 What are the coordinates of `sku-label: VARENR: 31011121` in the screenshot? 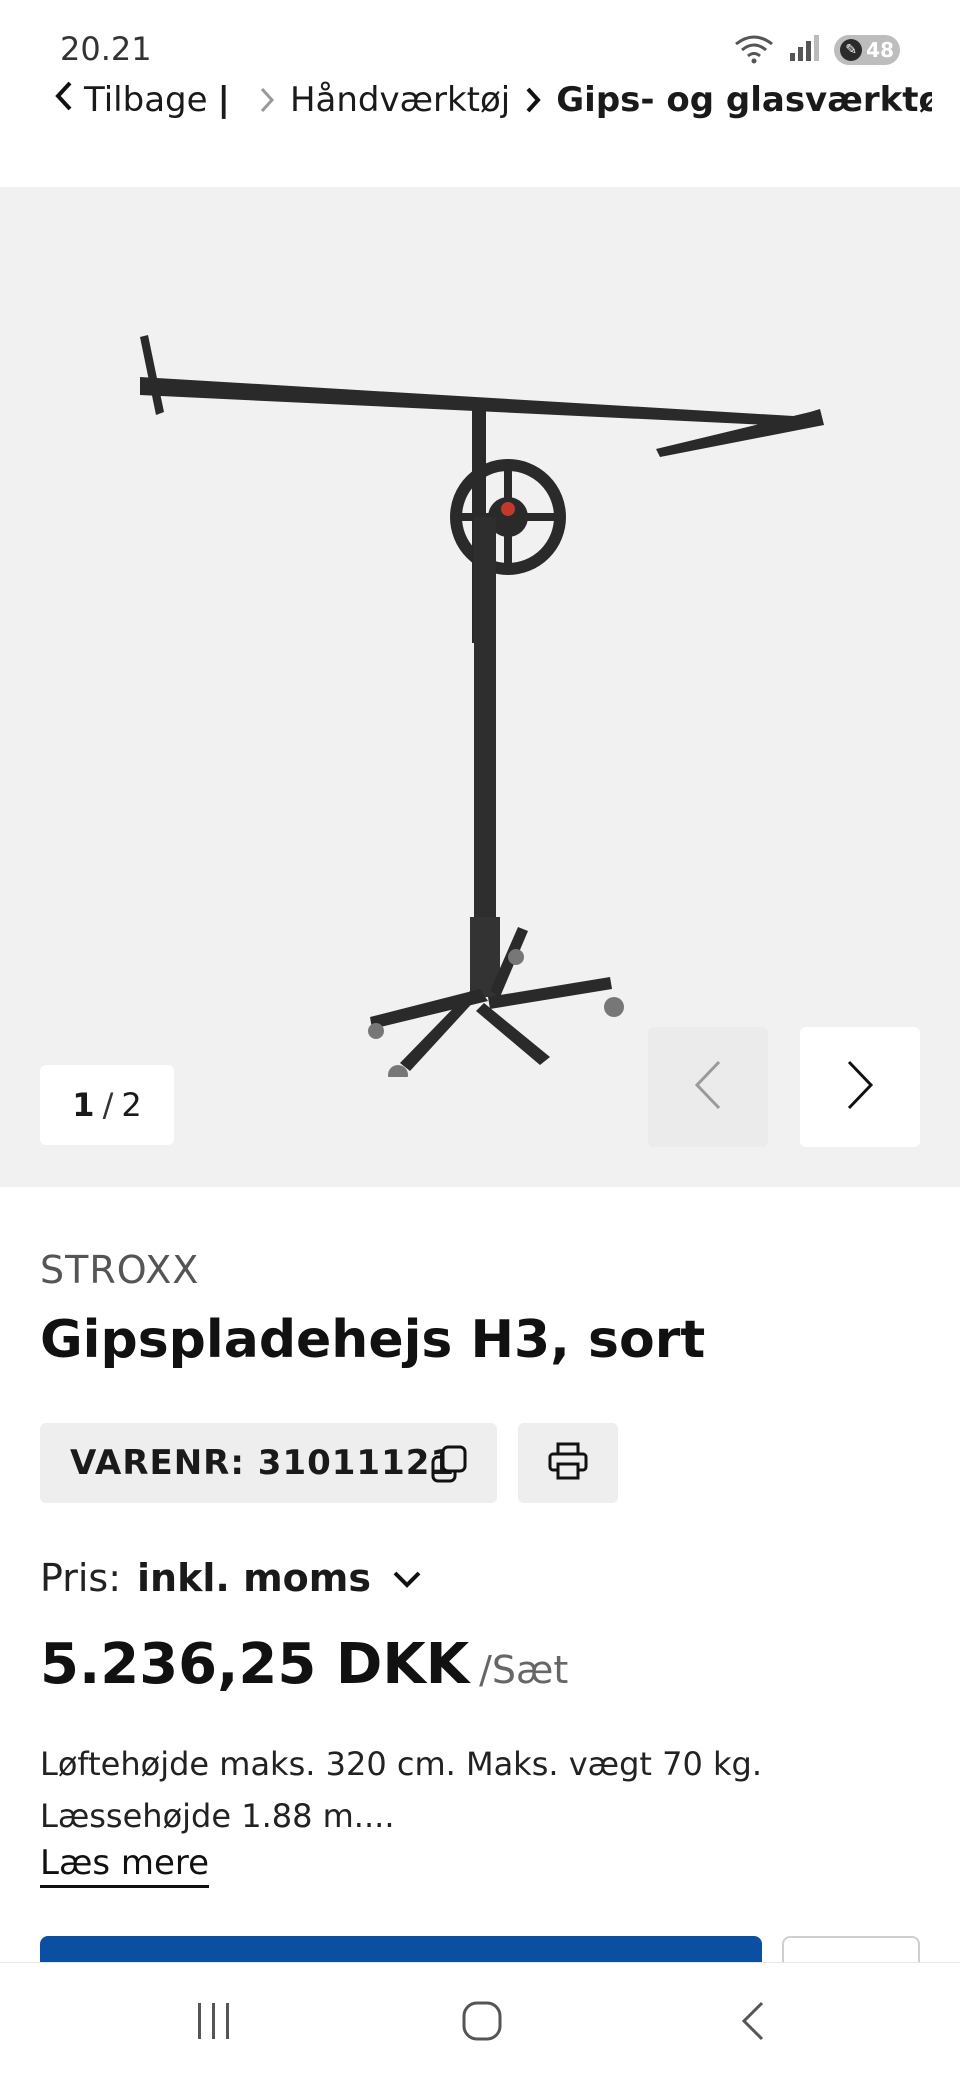 It's located at (263, 1463).